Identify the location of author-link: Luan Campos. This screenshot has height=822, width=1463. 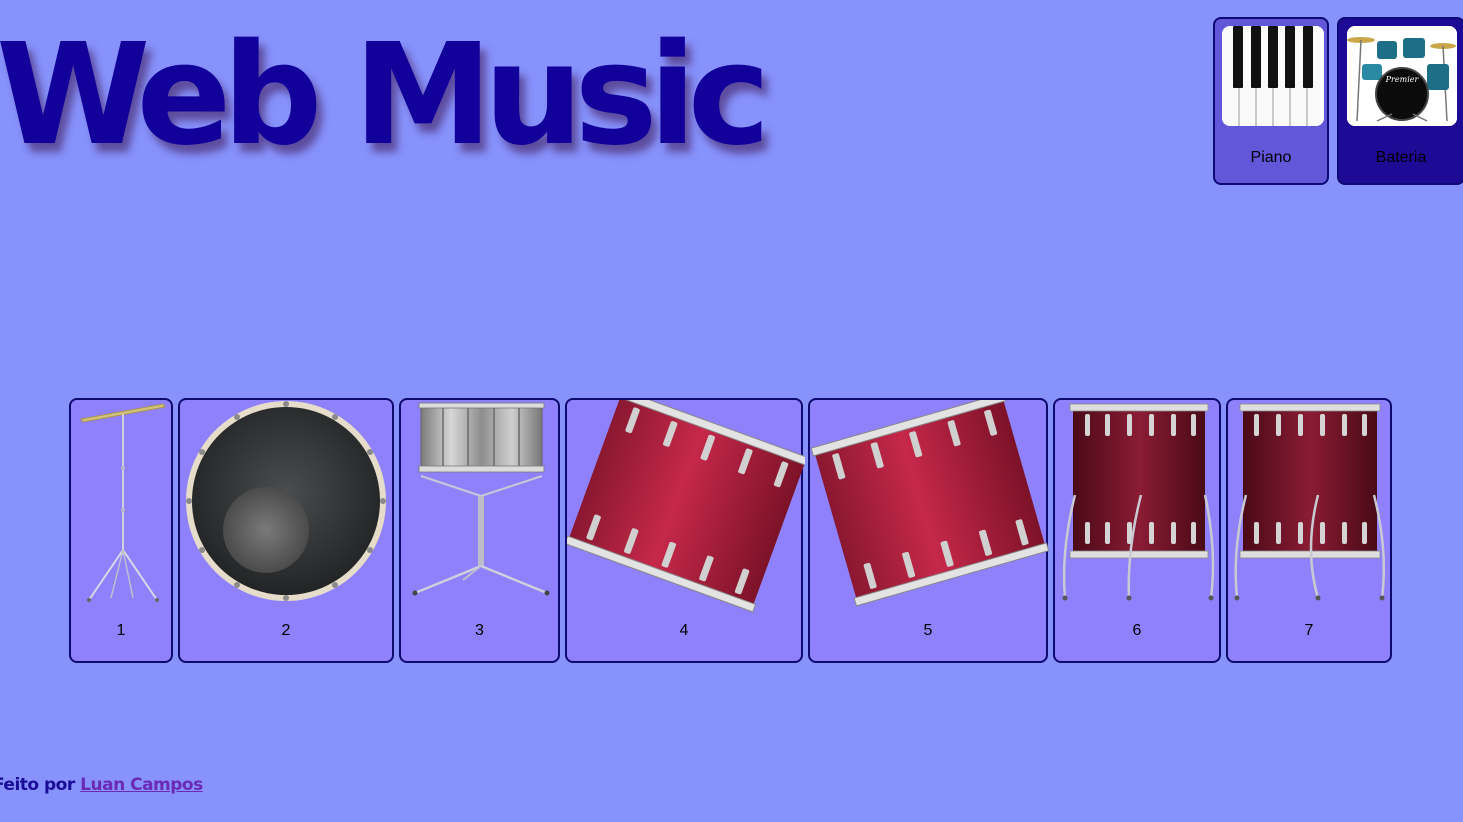
(141, 785).